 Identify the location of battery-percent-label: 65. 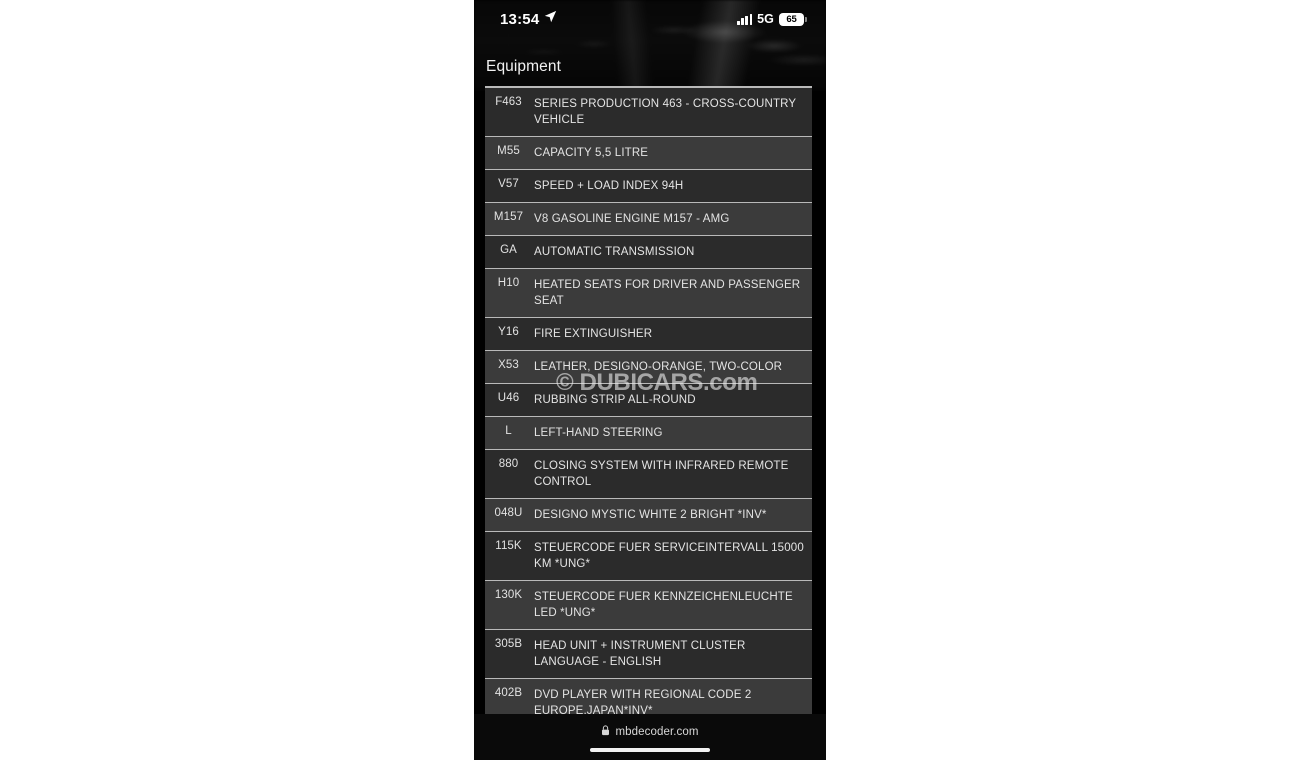
(791, 19).